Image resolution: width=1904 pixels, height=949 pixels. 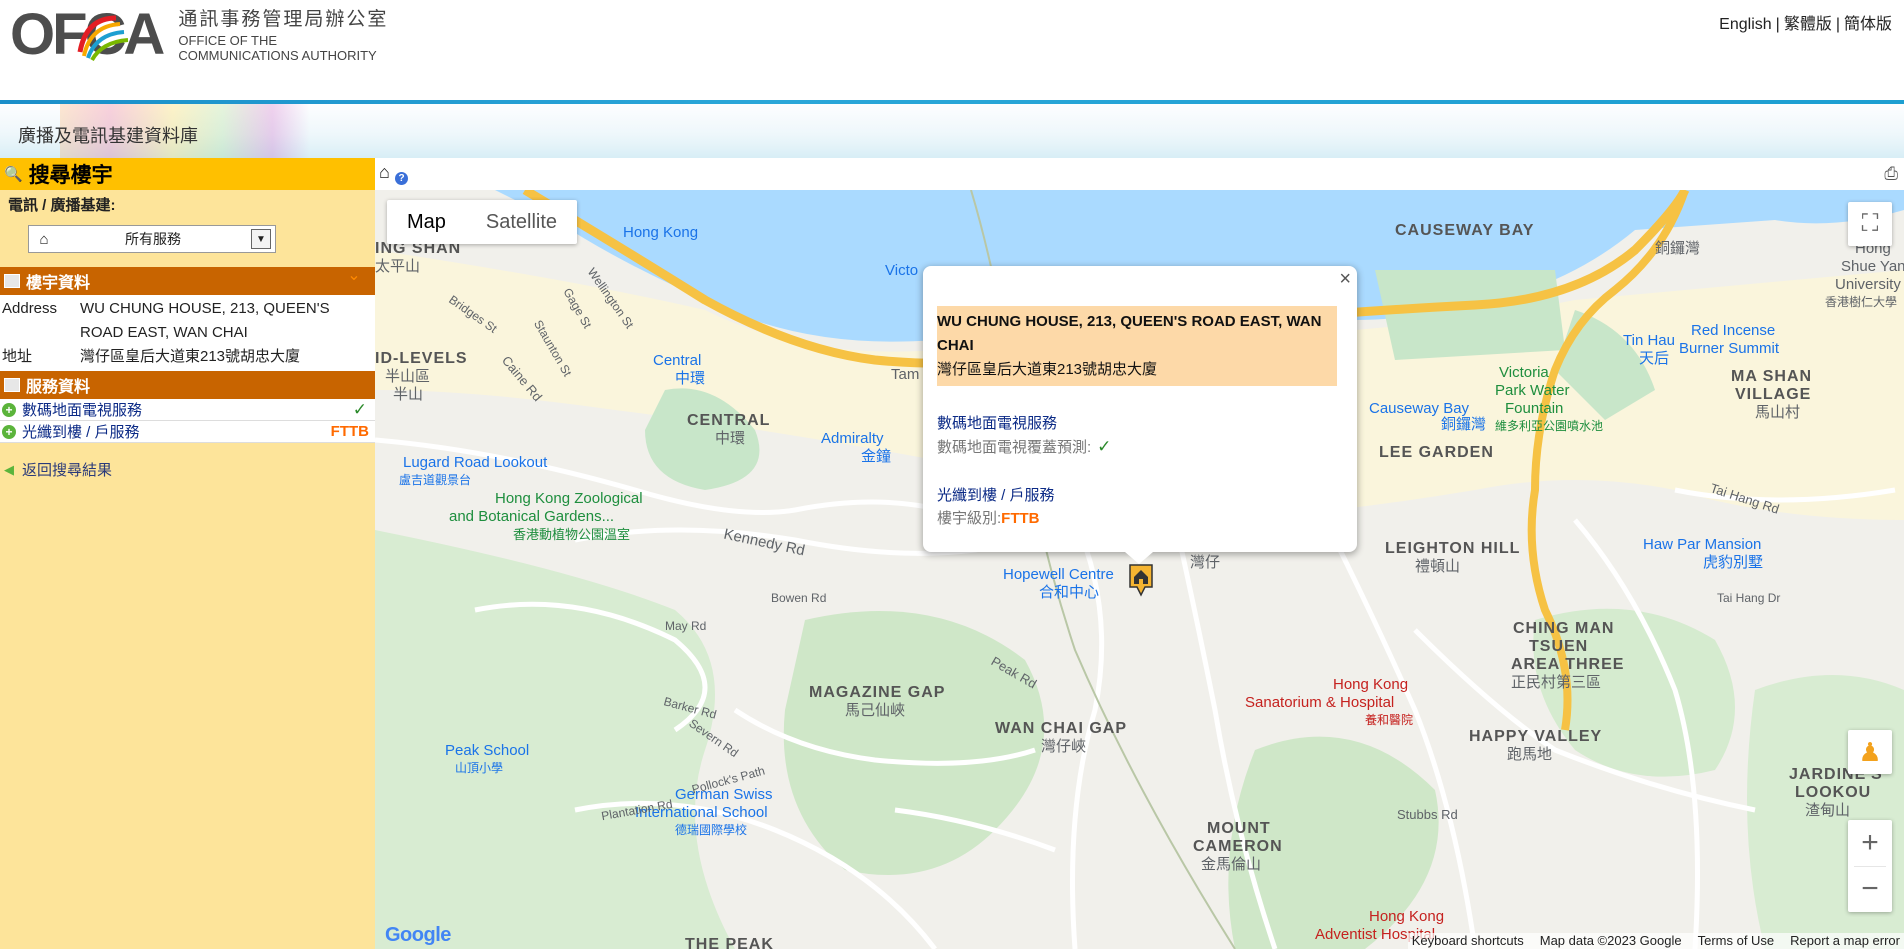 What do you see at coordinates (1778, 412) in the screenshot?
I see `label-ma-shan-zh: 馬山村` at bounding box center [1778, 412].